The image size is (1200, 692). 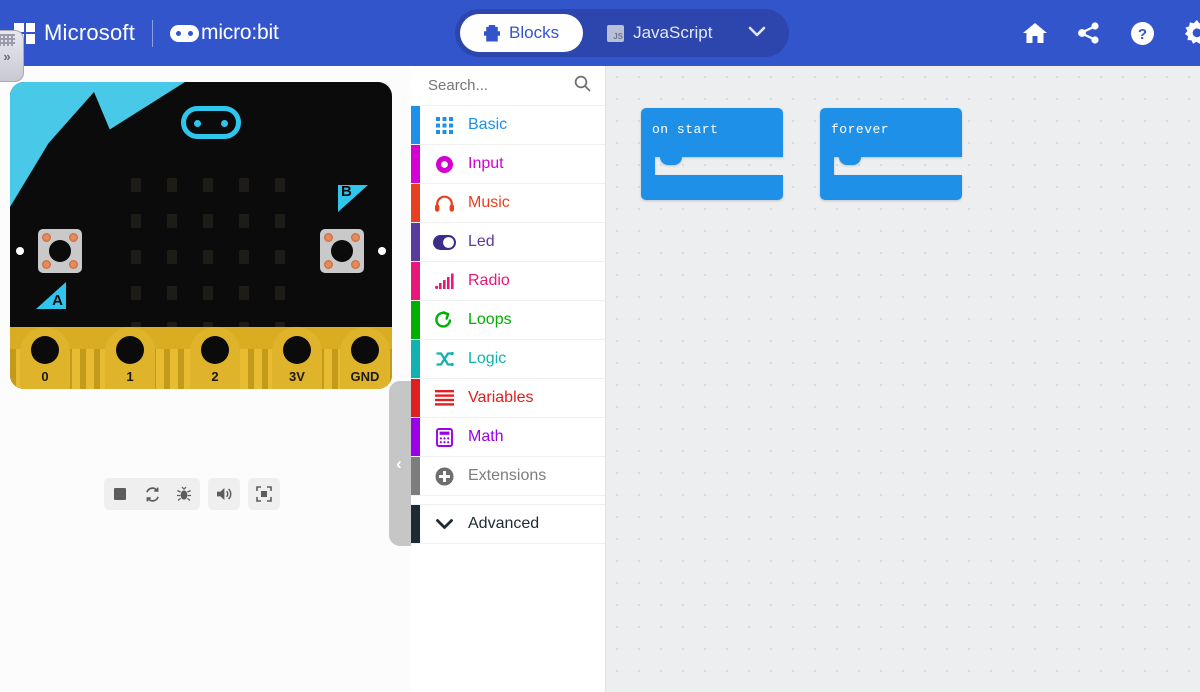 I want to click on home-icon, so click(x=1035, y=33).